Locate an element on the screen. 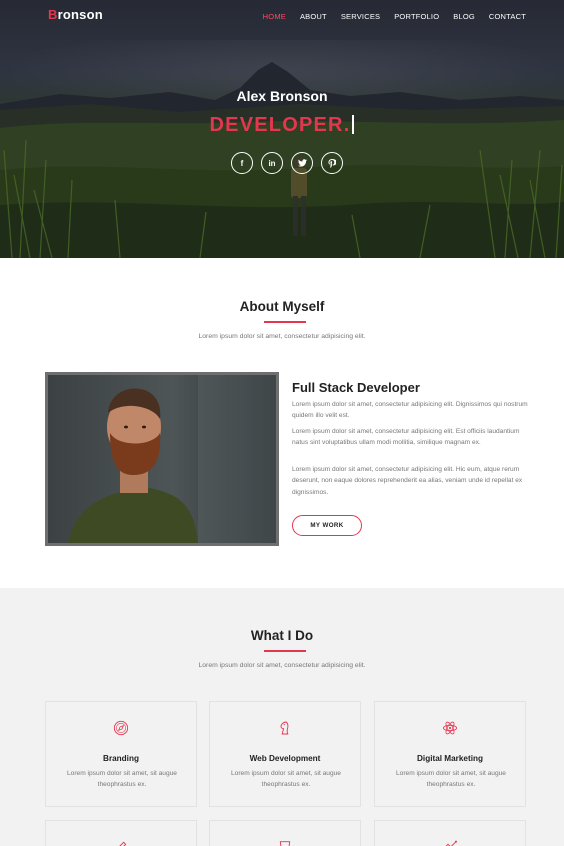  about-section-title: About Myself is located at coordinates (282, 306).